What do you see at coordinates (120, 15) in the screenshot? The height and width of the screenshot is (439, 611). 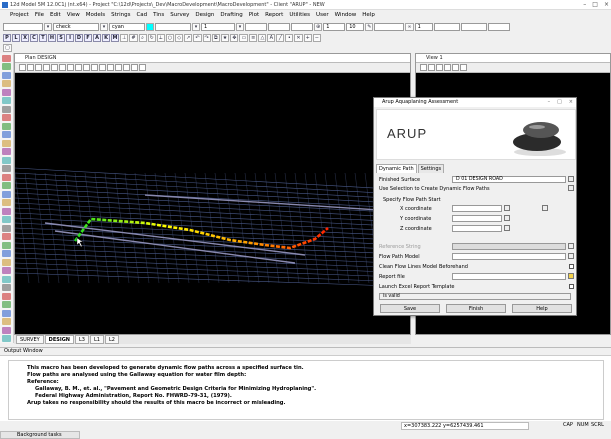 I see `menu-strings: Strings` at bounding box center [120, 15].